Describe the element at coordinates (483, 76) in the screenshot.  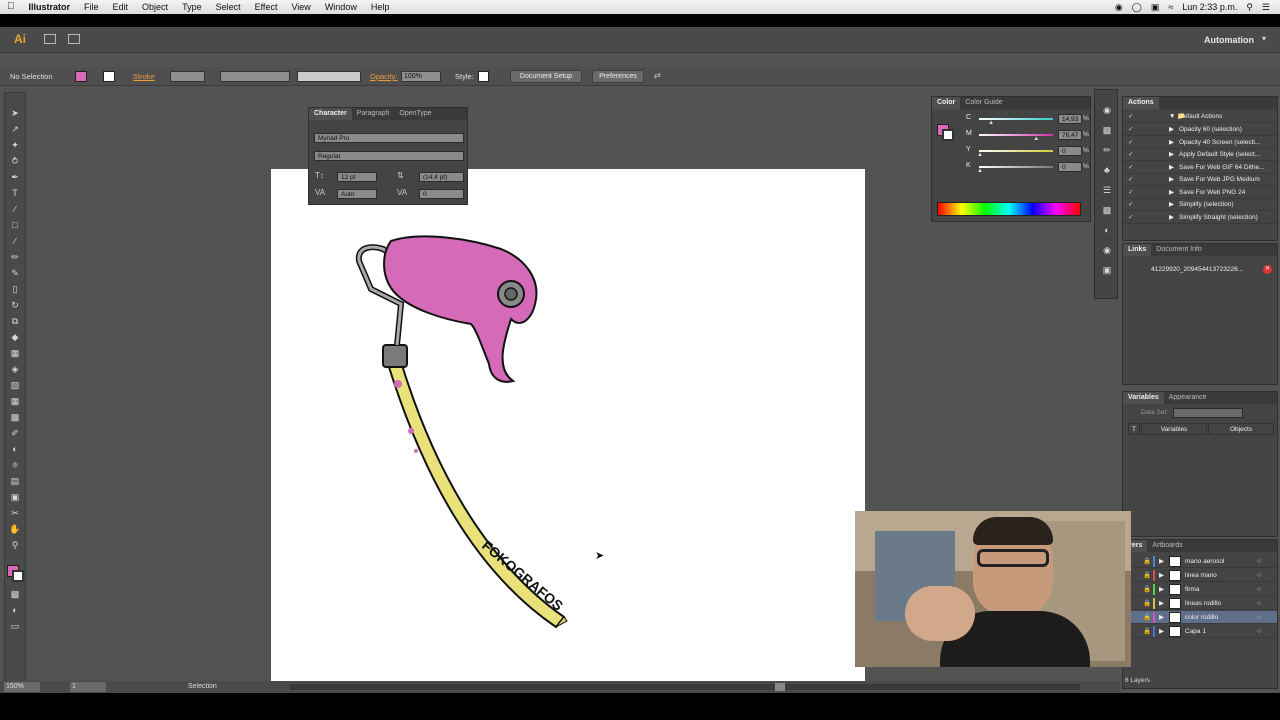
I see `style-swatch` at that location.